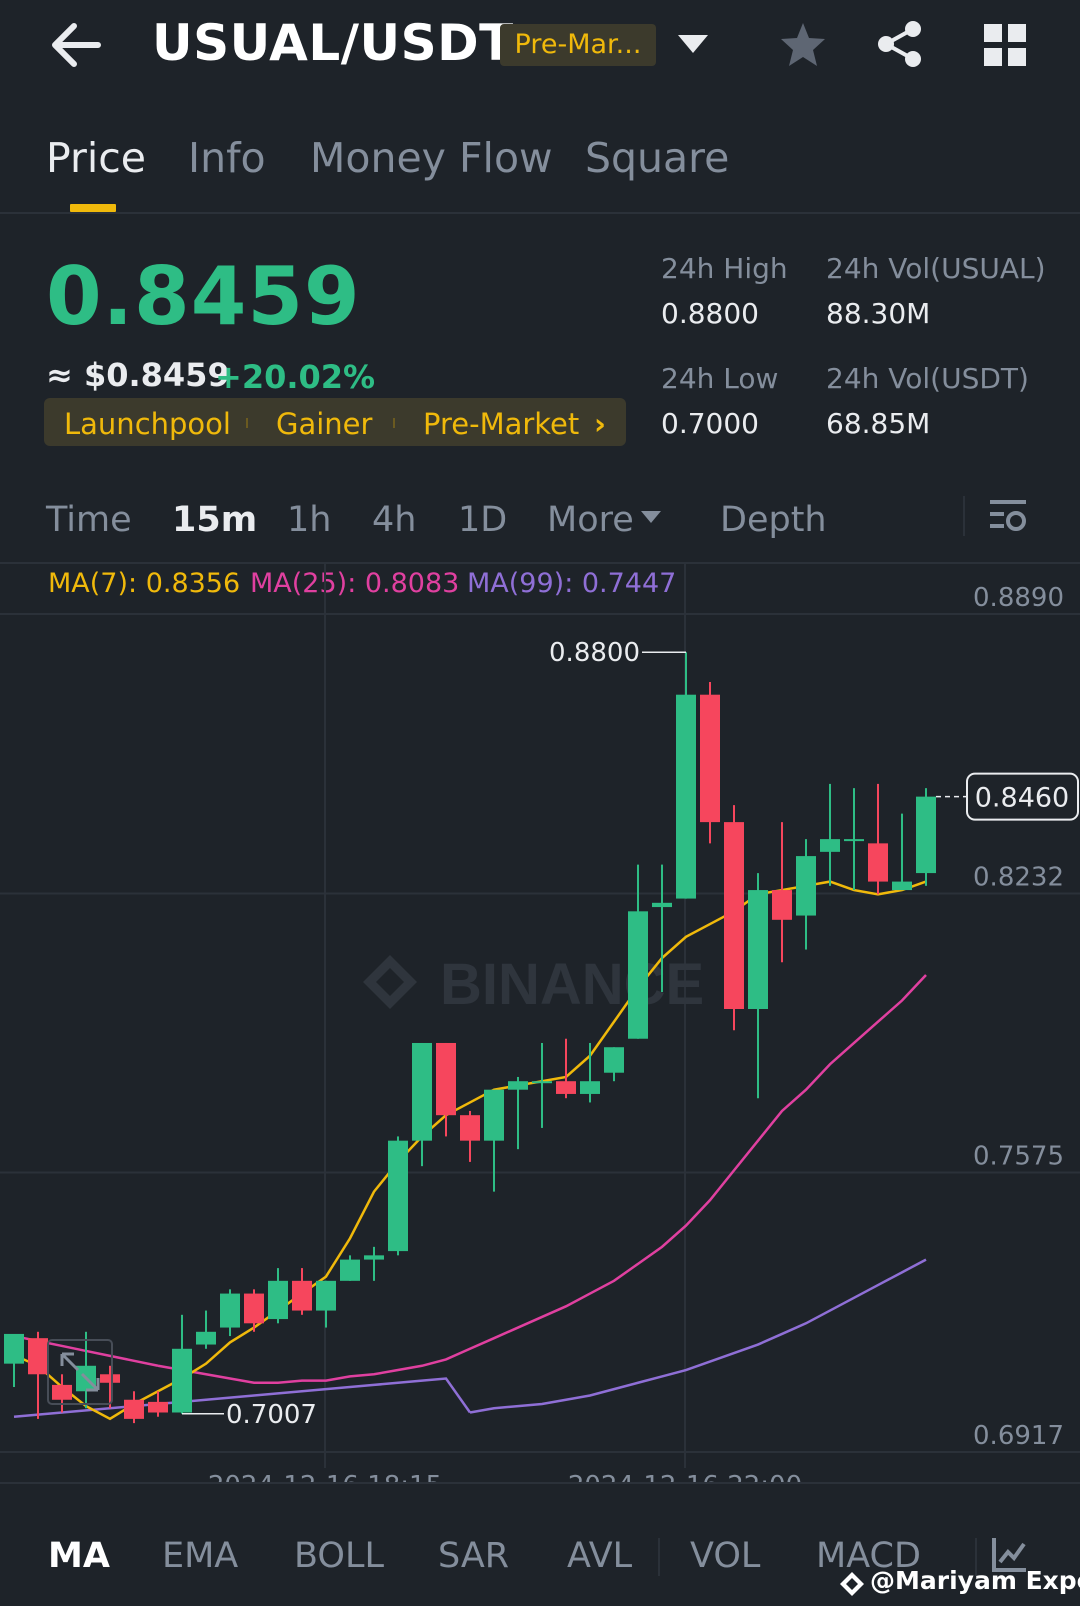  Describe the element at coordinates (936, 268) in the screenshot. I see `vol-base-label: 24h Vol(USUAL)` at that location.